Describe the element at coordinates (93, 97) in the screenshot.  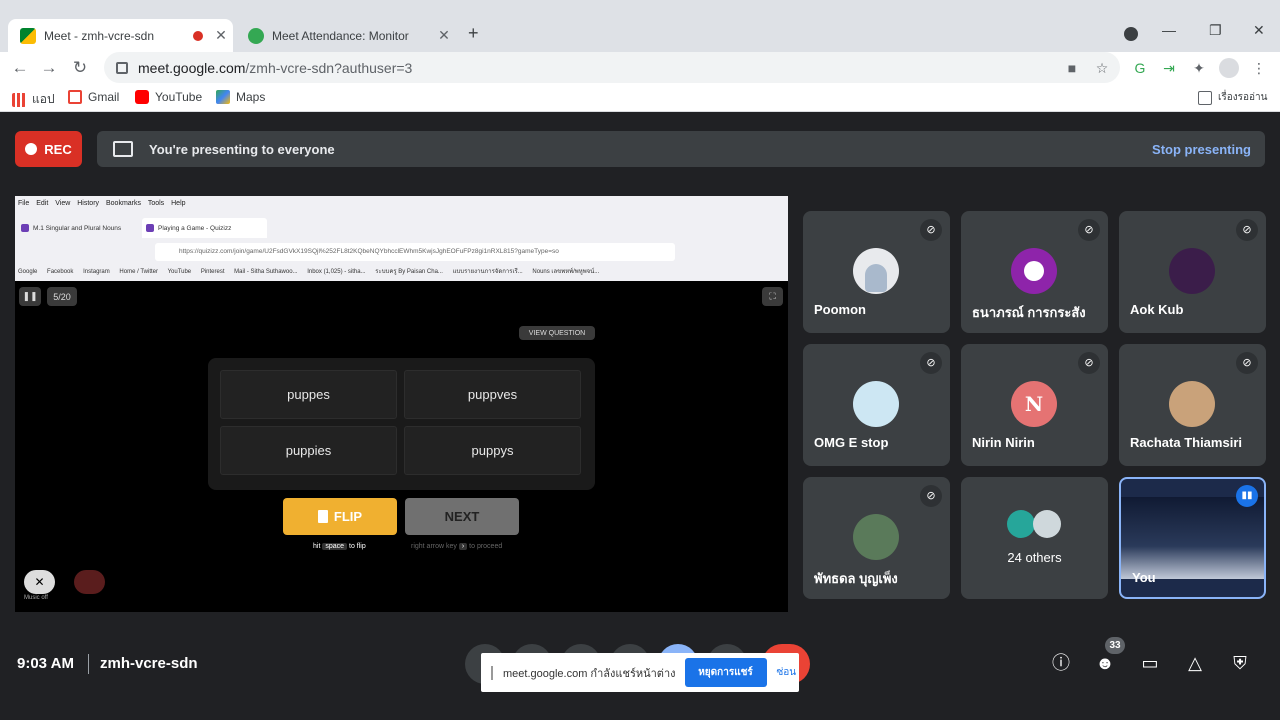
I see `bookmark-gmail: Gmail` at that location.